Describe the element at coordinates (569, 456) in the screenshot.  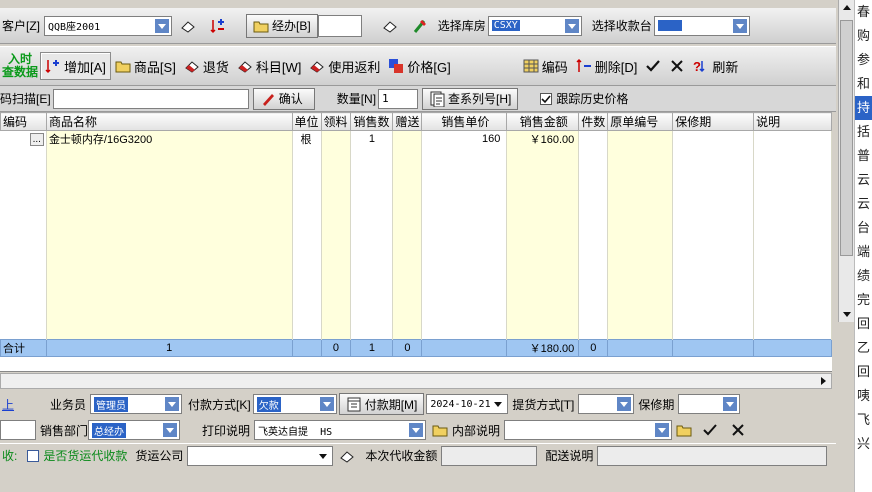
I see `delivery-label: 配送说明` at that location.